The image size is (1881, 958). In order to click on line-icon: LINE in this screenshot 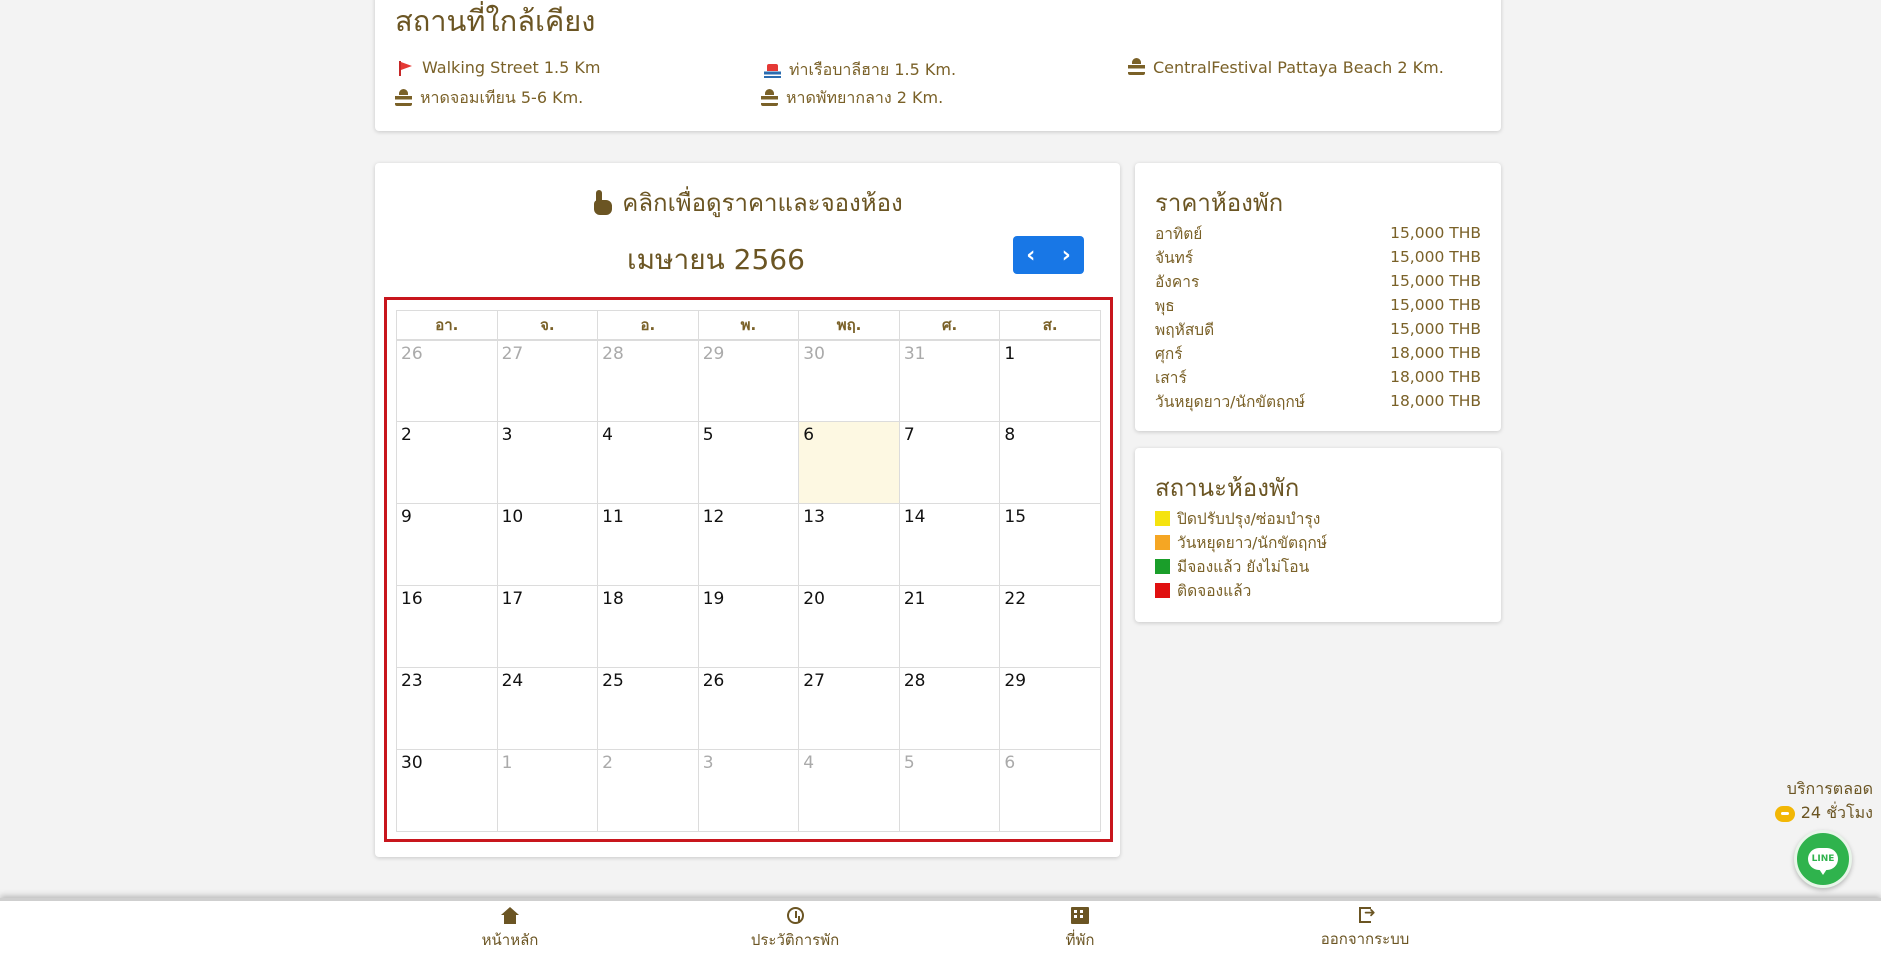, I will do `click(1823, 861)`.